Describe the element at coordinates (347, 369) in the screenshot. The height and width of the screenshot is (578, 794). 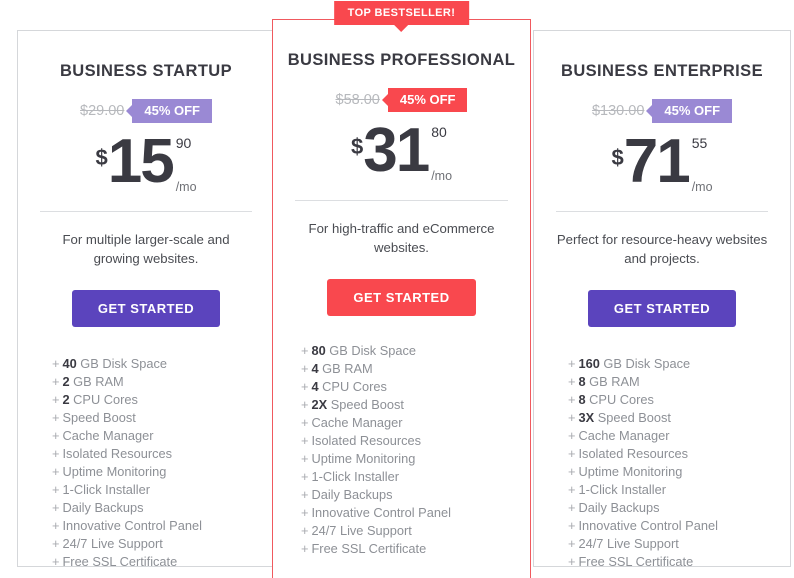
I see `feature-label: GB RAM` at that location.